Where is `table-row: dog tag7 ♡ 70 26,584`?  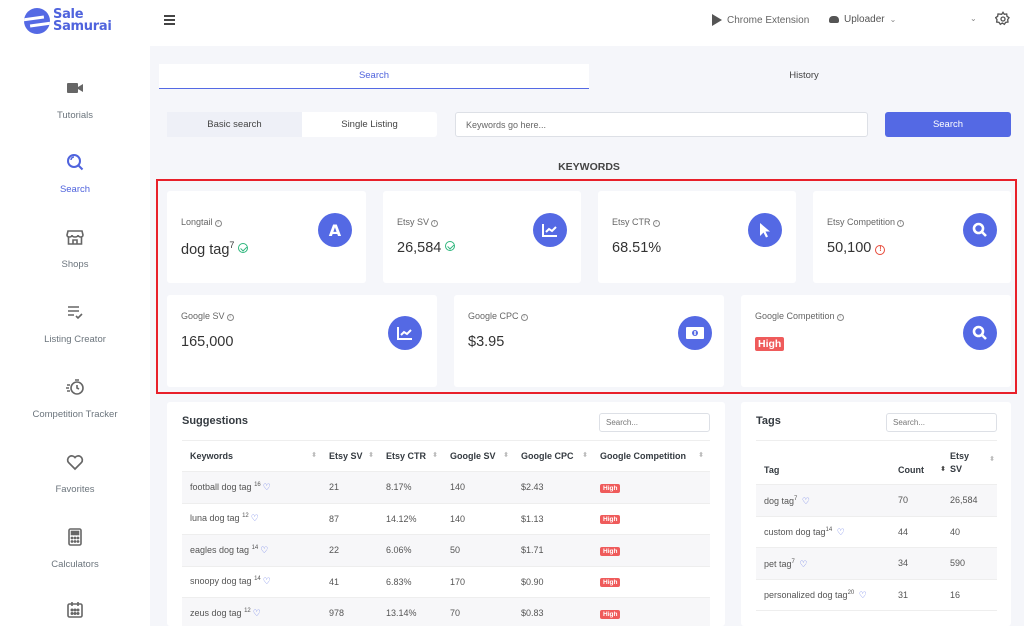 table-row: dog tag7 ♡ 70 26,584 is located at coordinates (876, 500).